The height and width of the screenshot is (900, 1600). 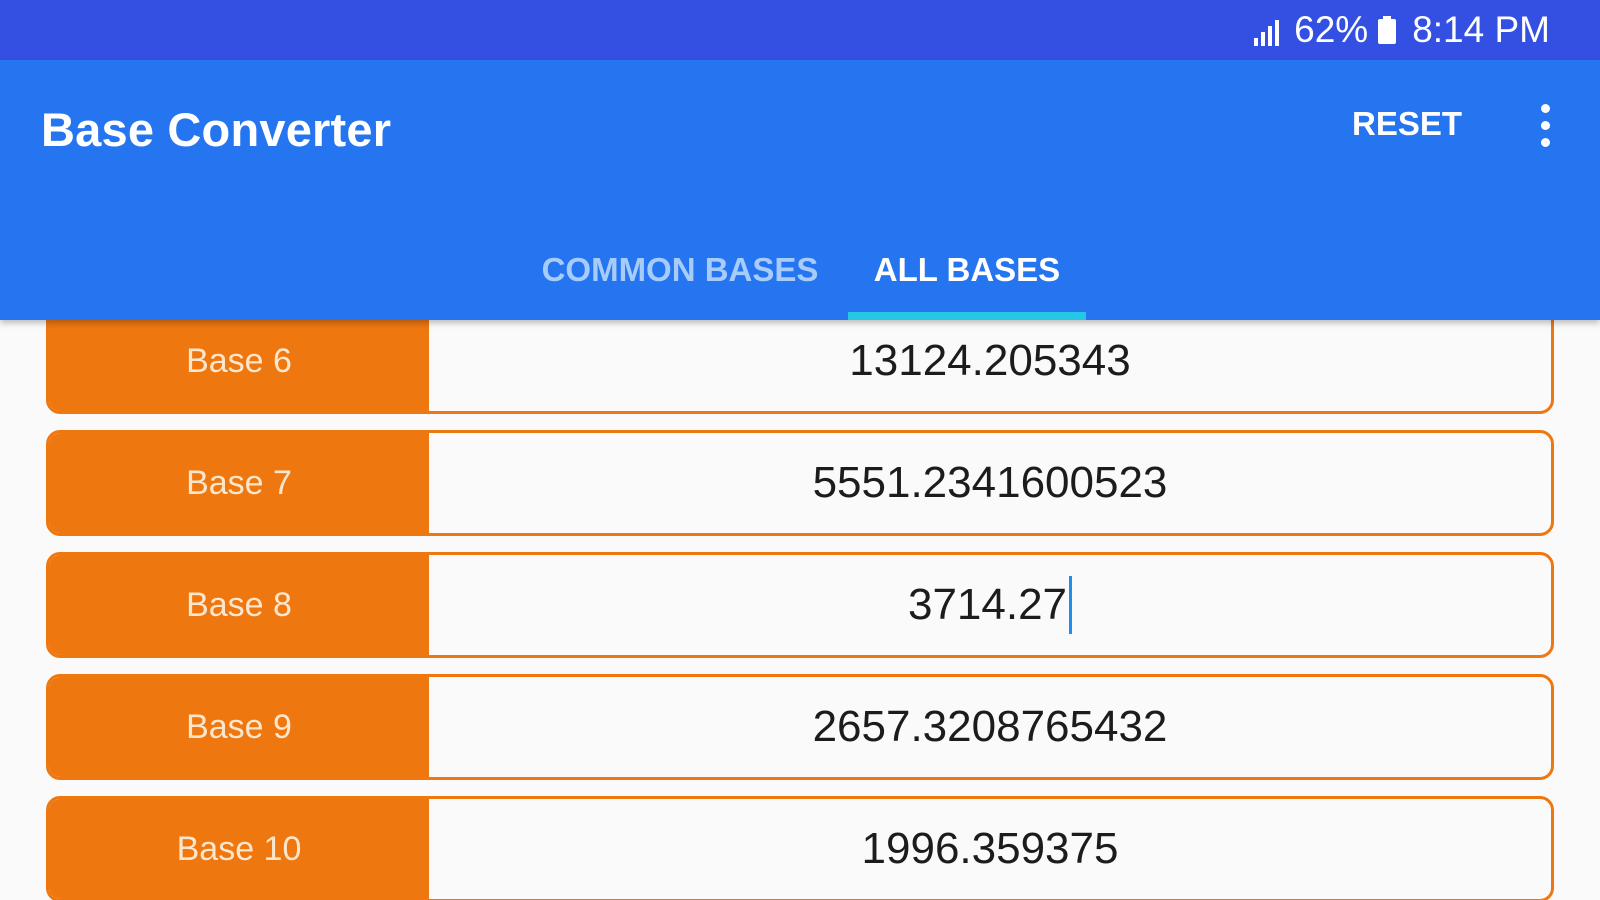 I want to click on base-row-10: Base 10 1996.359375, so click(x=800, y=848).